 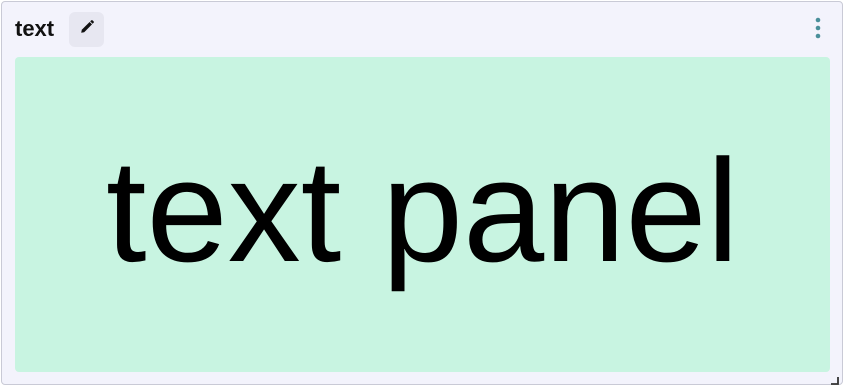 I want to click on kebab-menu-icon, so click(x=818, y=30).